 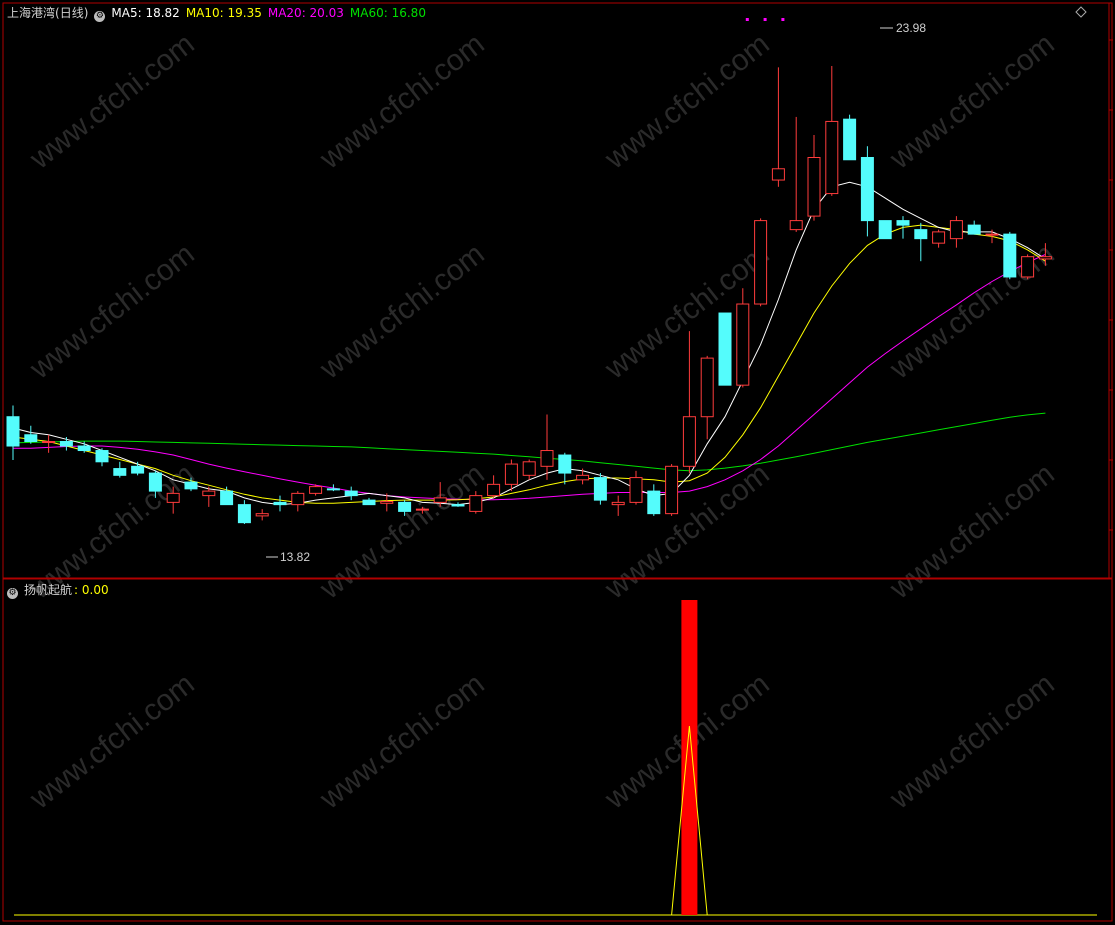 I want to click on ma10-label: MA10: 19.35, so click(x=223, y=13).